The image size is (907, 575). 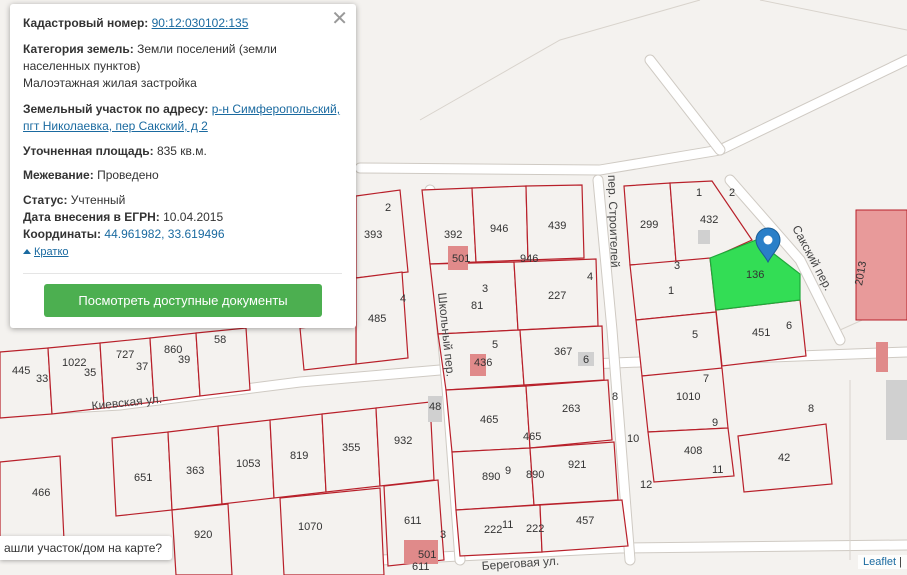 I want to click on cadastral-label: Кадастровый номер:, so click(x=86, y=23).